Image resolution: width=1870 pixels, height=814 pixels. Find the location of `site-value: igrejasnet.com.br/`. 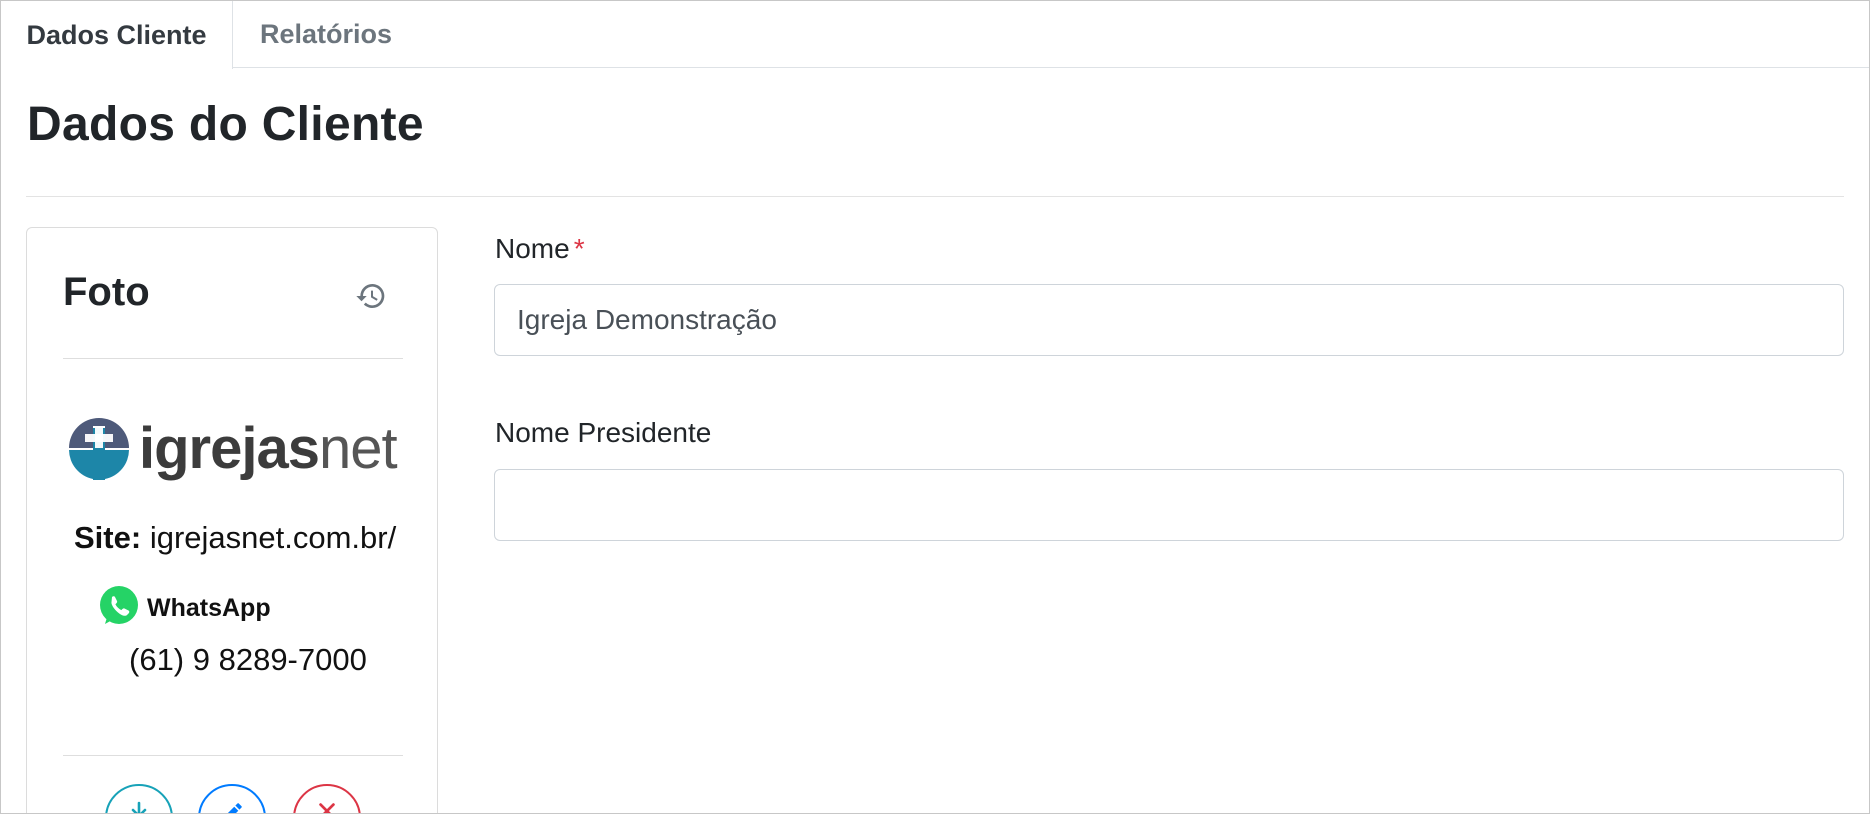

site-value: igrejasnet.com.br/ is located at coordinates (273, 537).